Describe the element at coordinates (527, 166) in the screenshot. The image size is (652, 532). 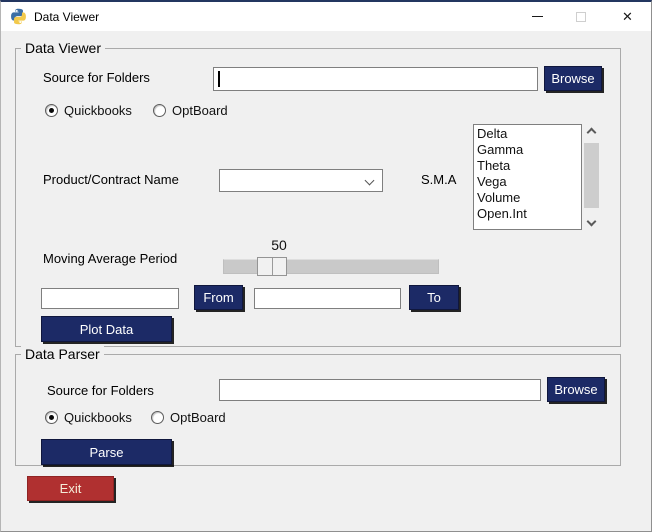
I see `list-item: Theta` at that location.